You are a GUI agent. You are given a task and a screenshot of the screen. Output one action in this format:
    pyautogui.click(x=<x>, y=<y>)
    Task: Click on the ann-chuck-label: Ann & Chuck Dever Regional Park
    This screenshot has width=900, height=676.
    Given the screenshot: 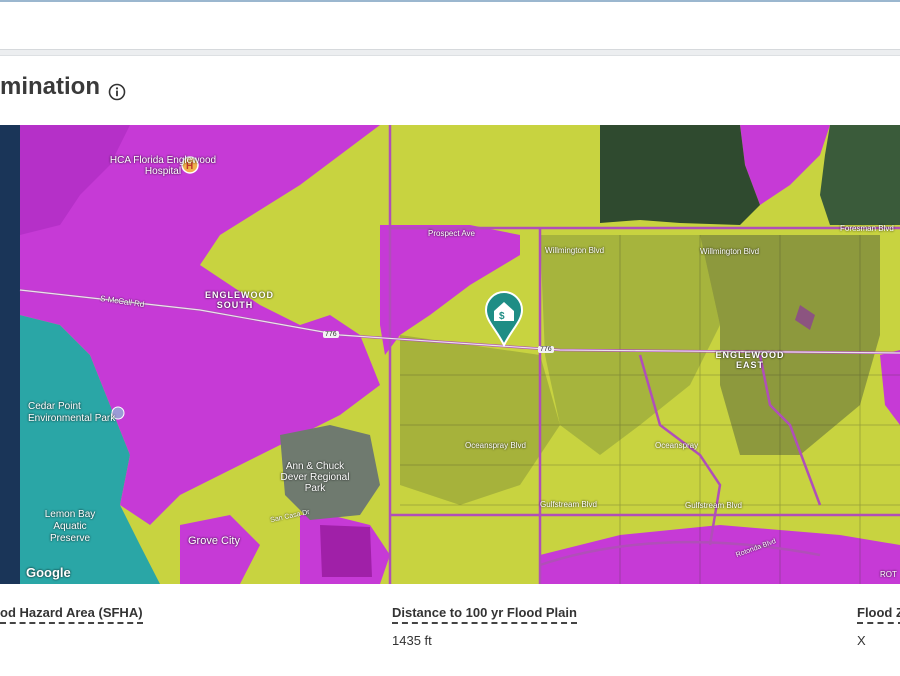 What is the action you would take?
    pyautogui.click(x=315, y=477)
    